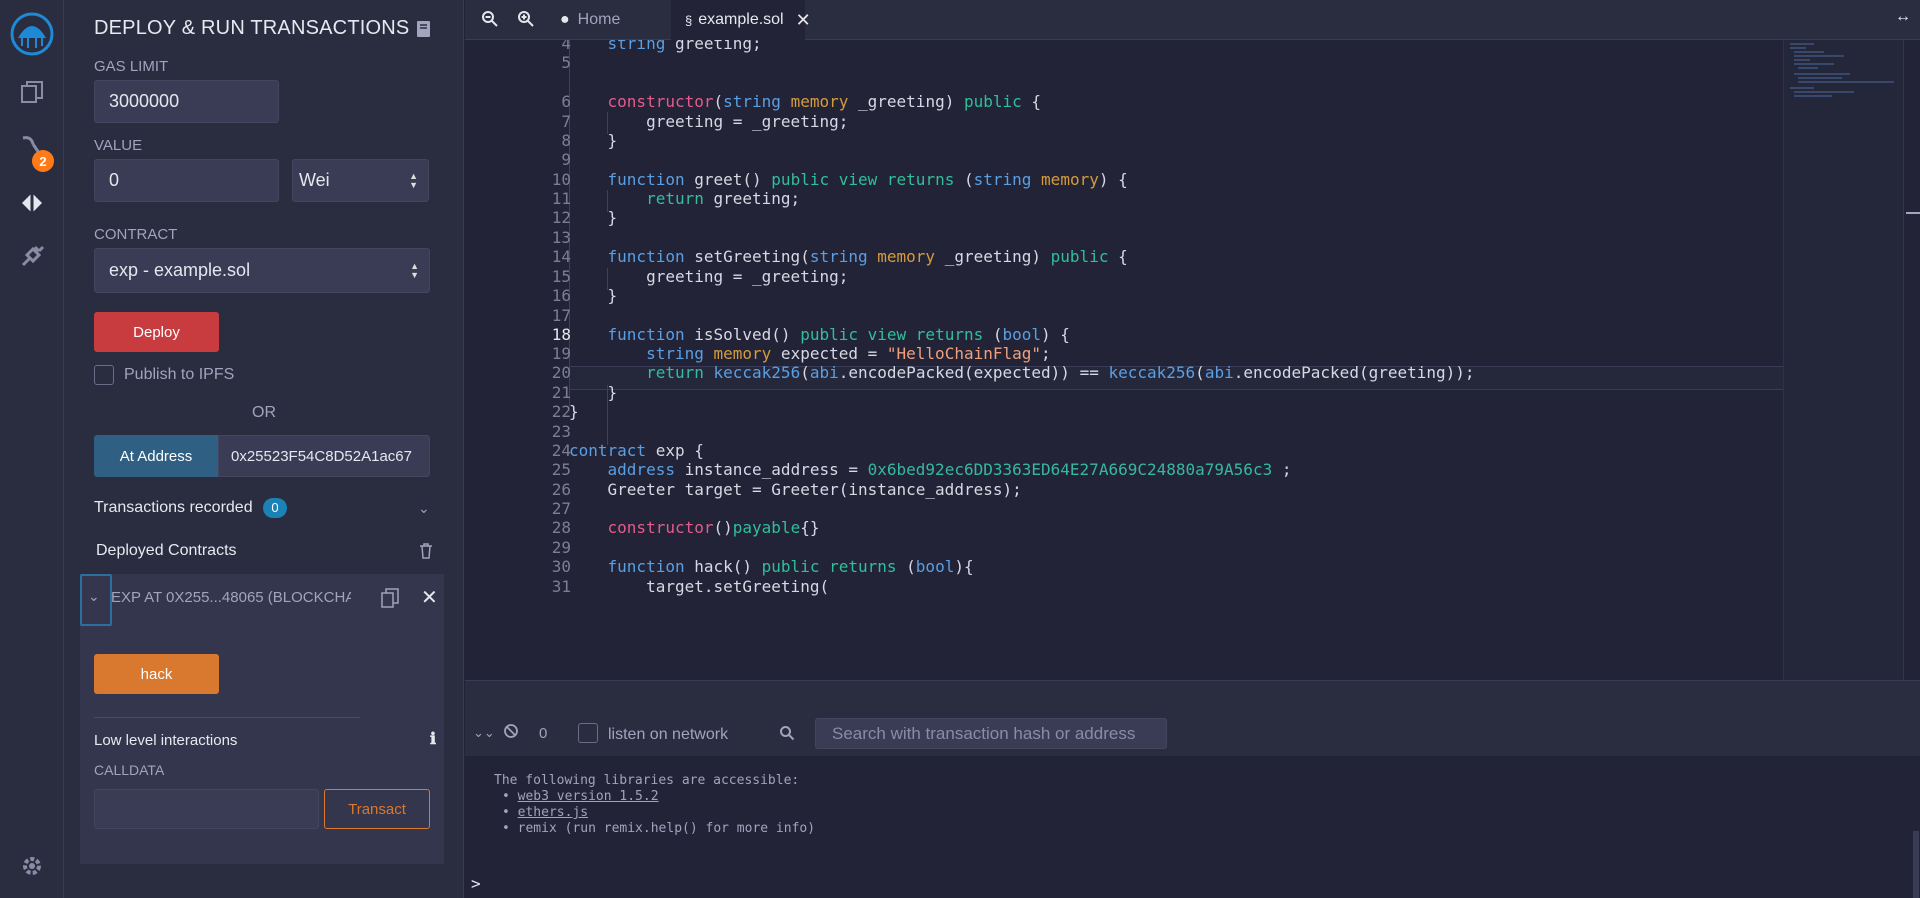 The height and width of the screenshot is (898, 1920). Describe the element at coordinates (186, 180) in the screenshot. I see `value-input: 0` at that location.